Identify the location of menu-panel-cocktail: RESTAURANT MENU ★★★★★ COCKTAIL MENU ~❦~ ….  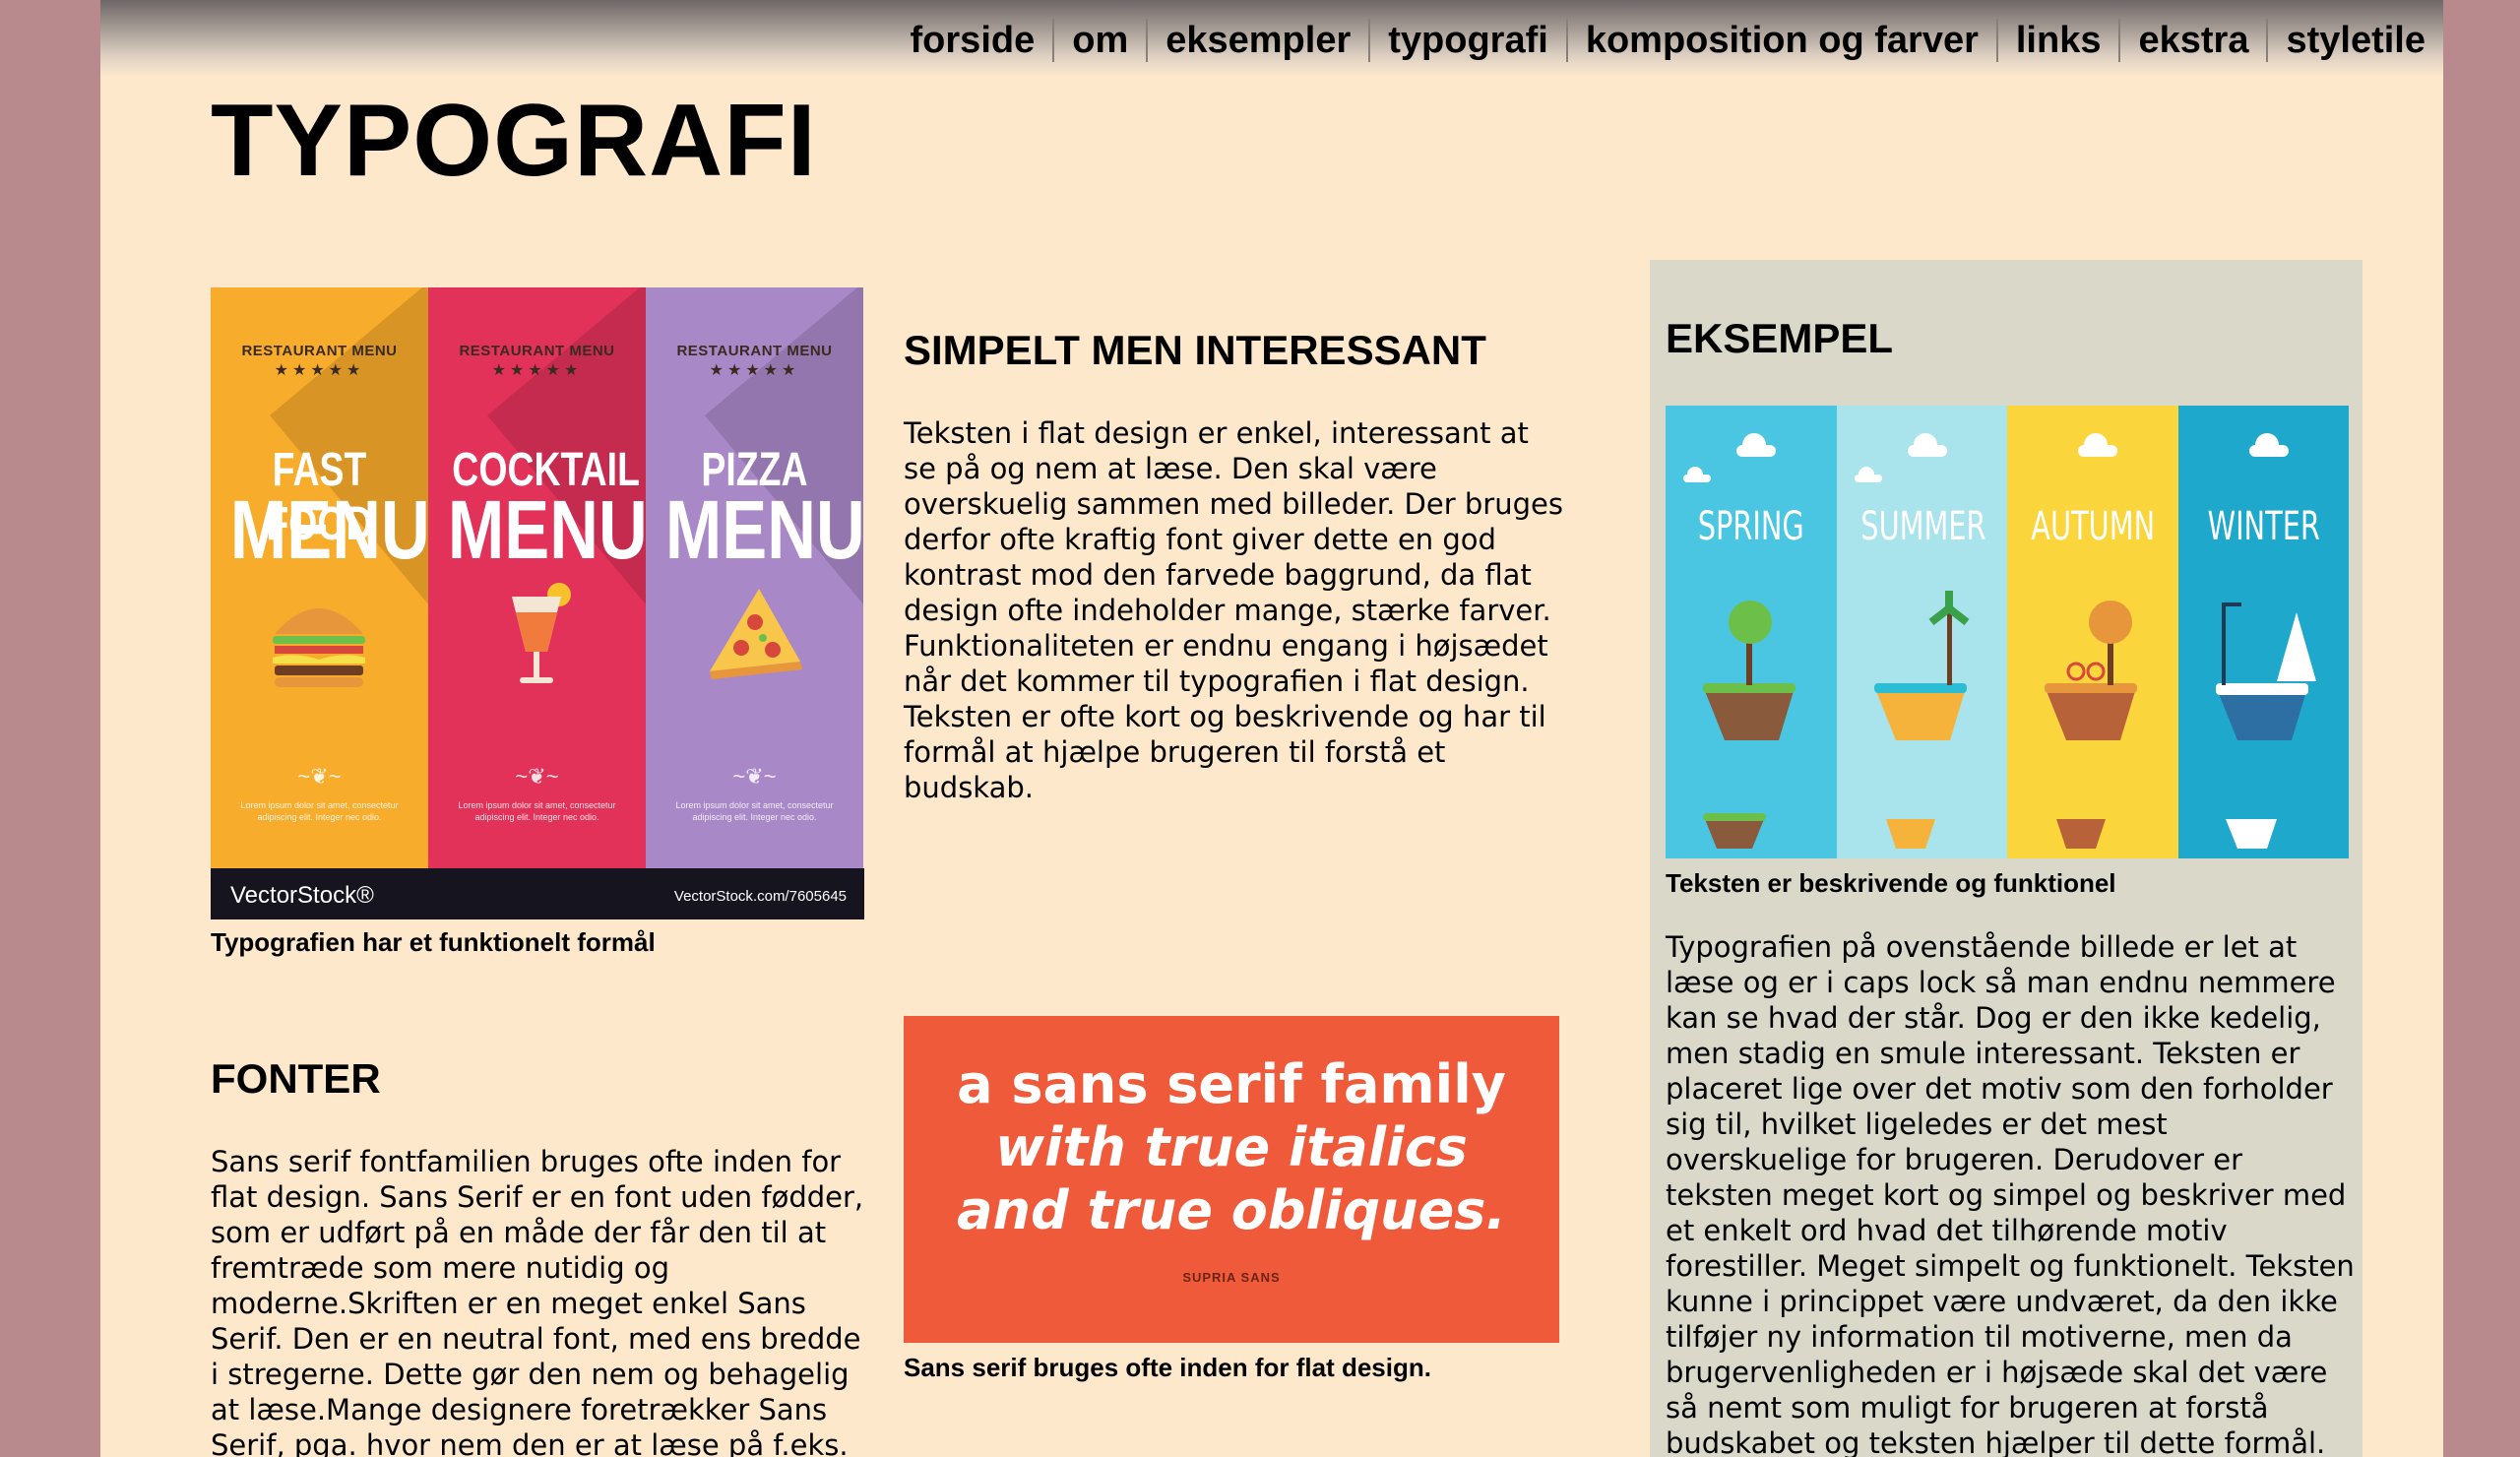
(537, 577).